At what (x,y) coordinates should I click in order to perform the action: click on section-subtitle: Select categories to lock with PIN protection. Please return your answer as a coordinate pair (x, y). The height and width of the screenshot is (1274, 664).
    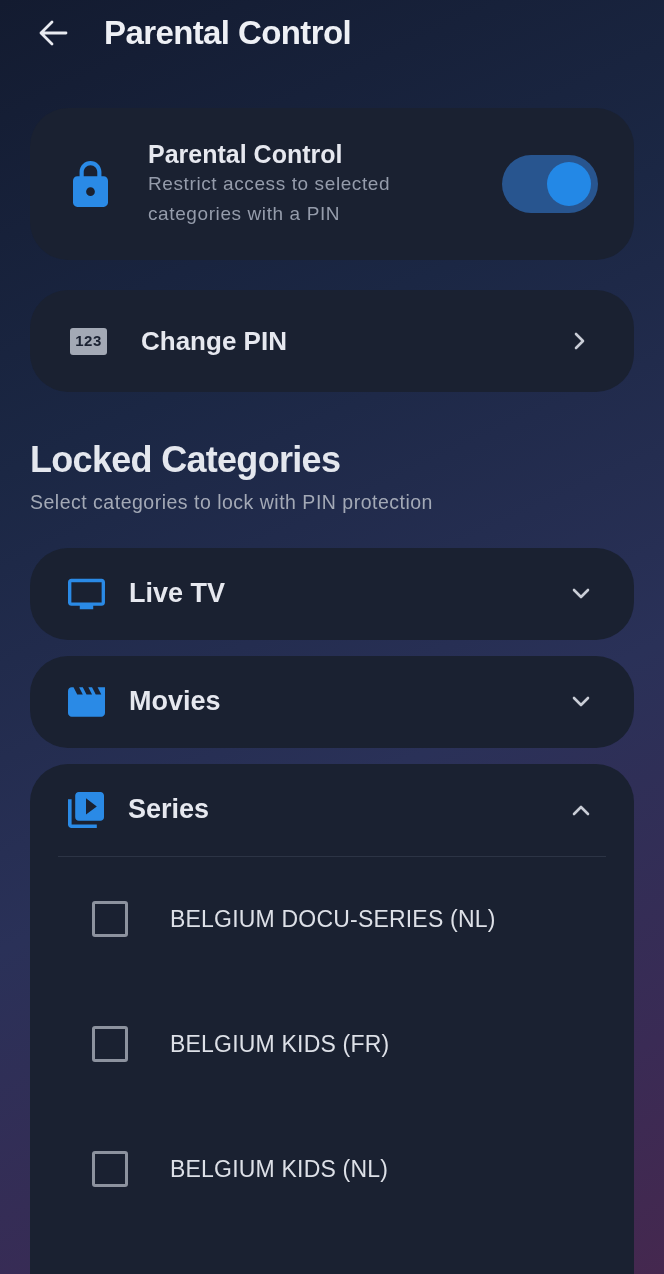
    Looking at the image, I should click on (232, 503).